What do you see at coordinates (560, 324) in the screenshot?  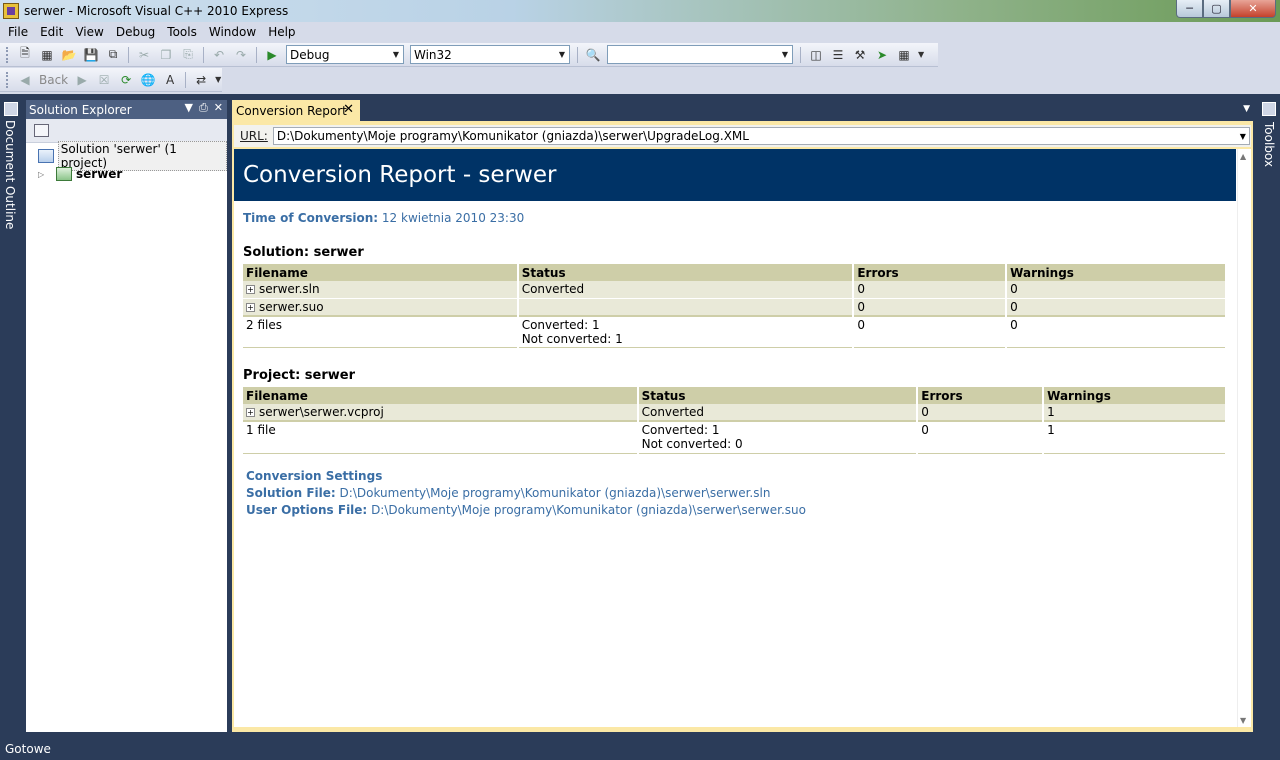 I see `converted-count: Converted: 1` at bounding box center [560, 324].